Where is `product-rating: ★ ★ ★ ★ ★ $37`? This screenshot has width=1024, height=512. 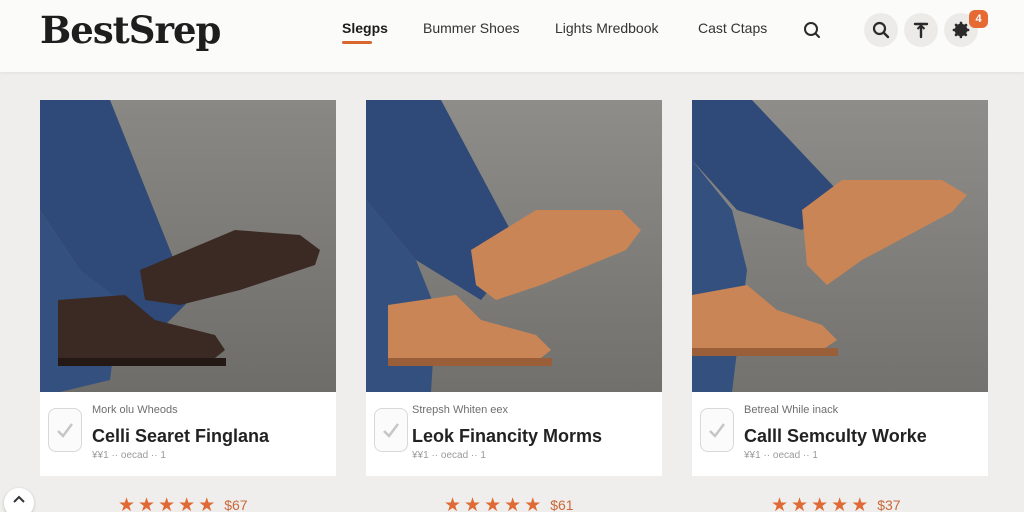 product-rating: ★ ★ ★ ★ ★ $37 is located at coordinates (836, 503).